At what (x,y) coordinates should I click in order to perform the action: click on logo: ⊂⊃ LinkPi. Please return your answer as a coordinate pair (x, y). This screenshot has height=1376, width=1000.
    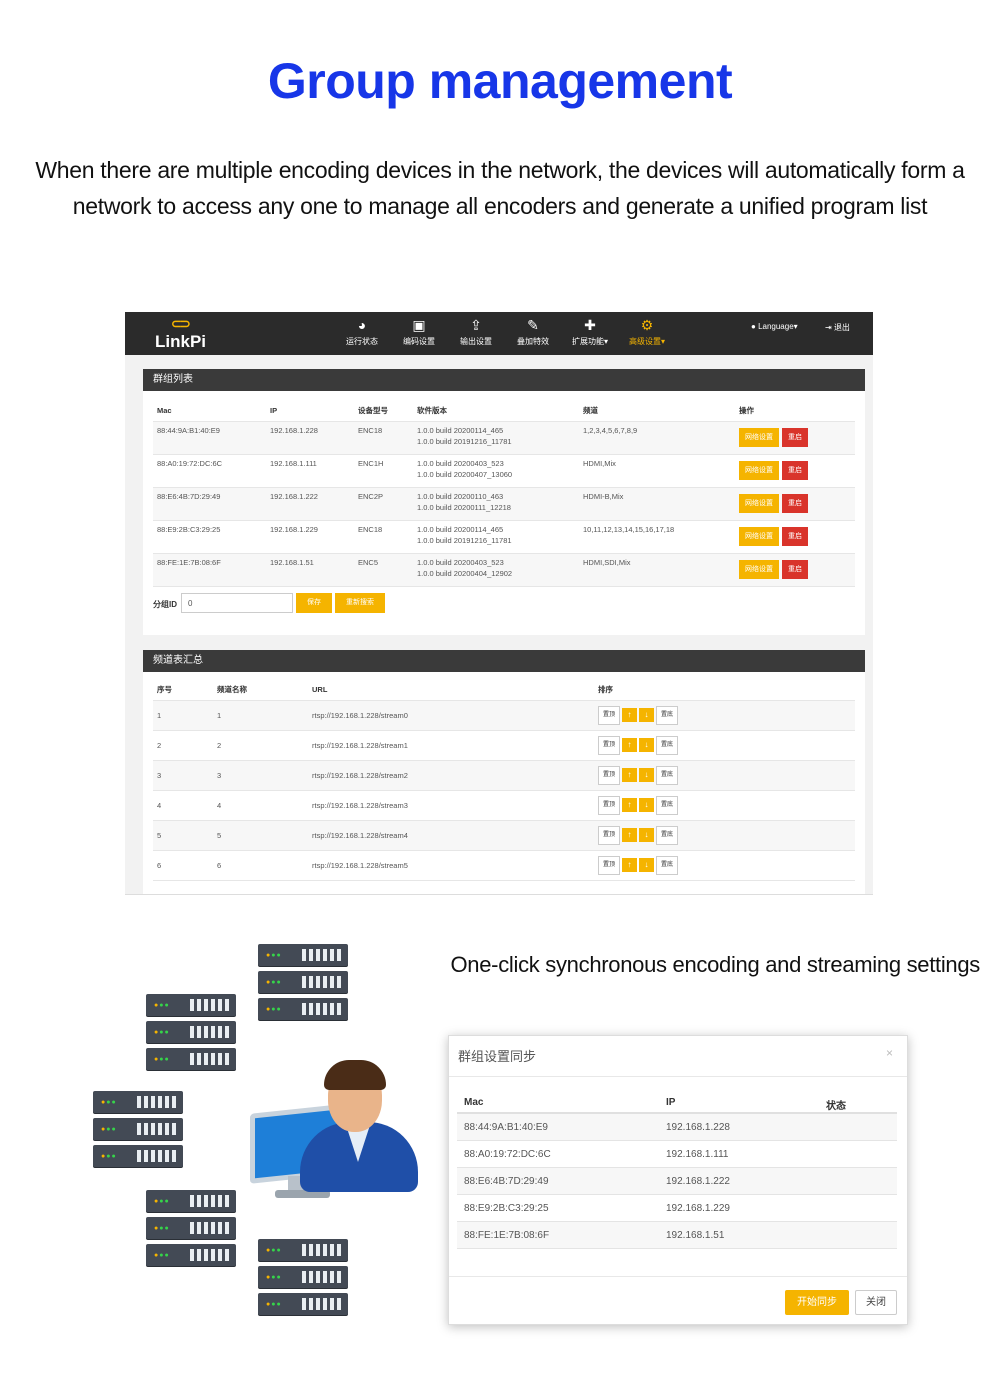
    Looking at the image, I should click on (193, 334).